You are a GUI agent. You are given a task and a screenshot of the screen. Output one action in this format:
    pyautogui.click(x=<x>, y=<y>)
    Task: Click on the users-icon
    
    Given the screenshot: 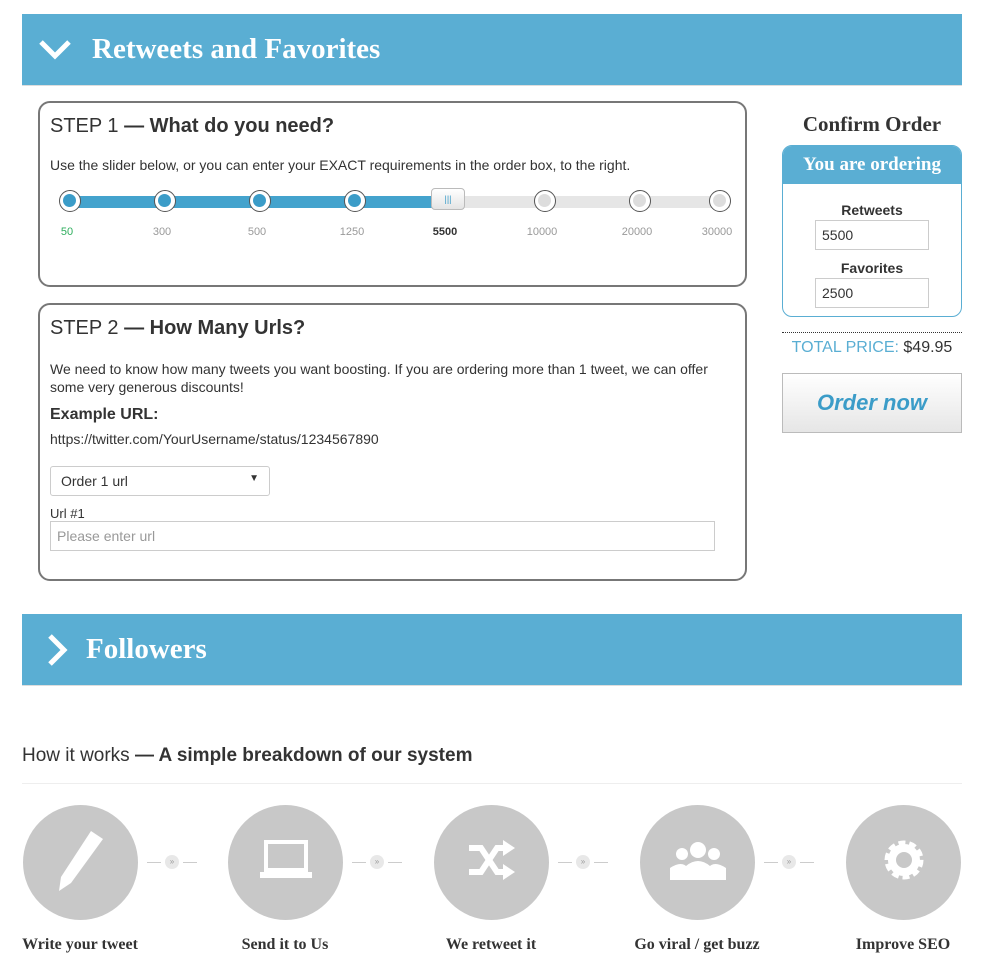 What is the action you would take?
    pyautogui.click(x=698, y=862)
    